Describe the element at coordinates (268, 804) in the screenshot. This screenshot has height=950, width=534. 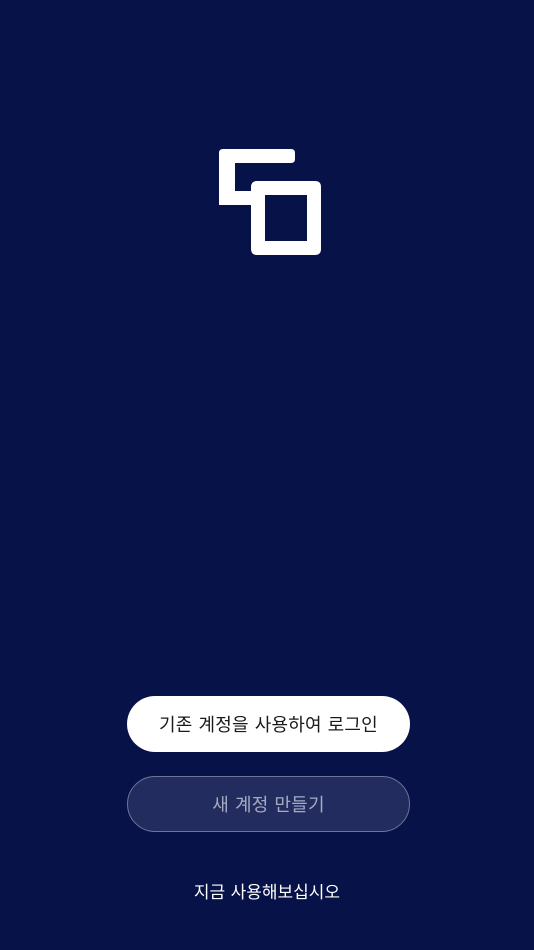
I see `create-account-button: 새 계정 만들기` at that location.